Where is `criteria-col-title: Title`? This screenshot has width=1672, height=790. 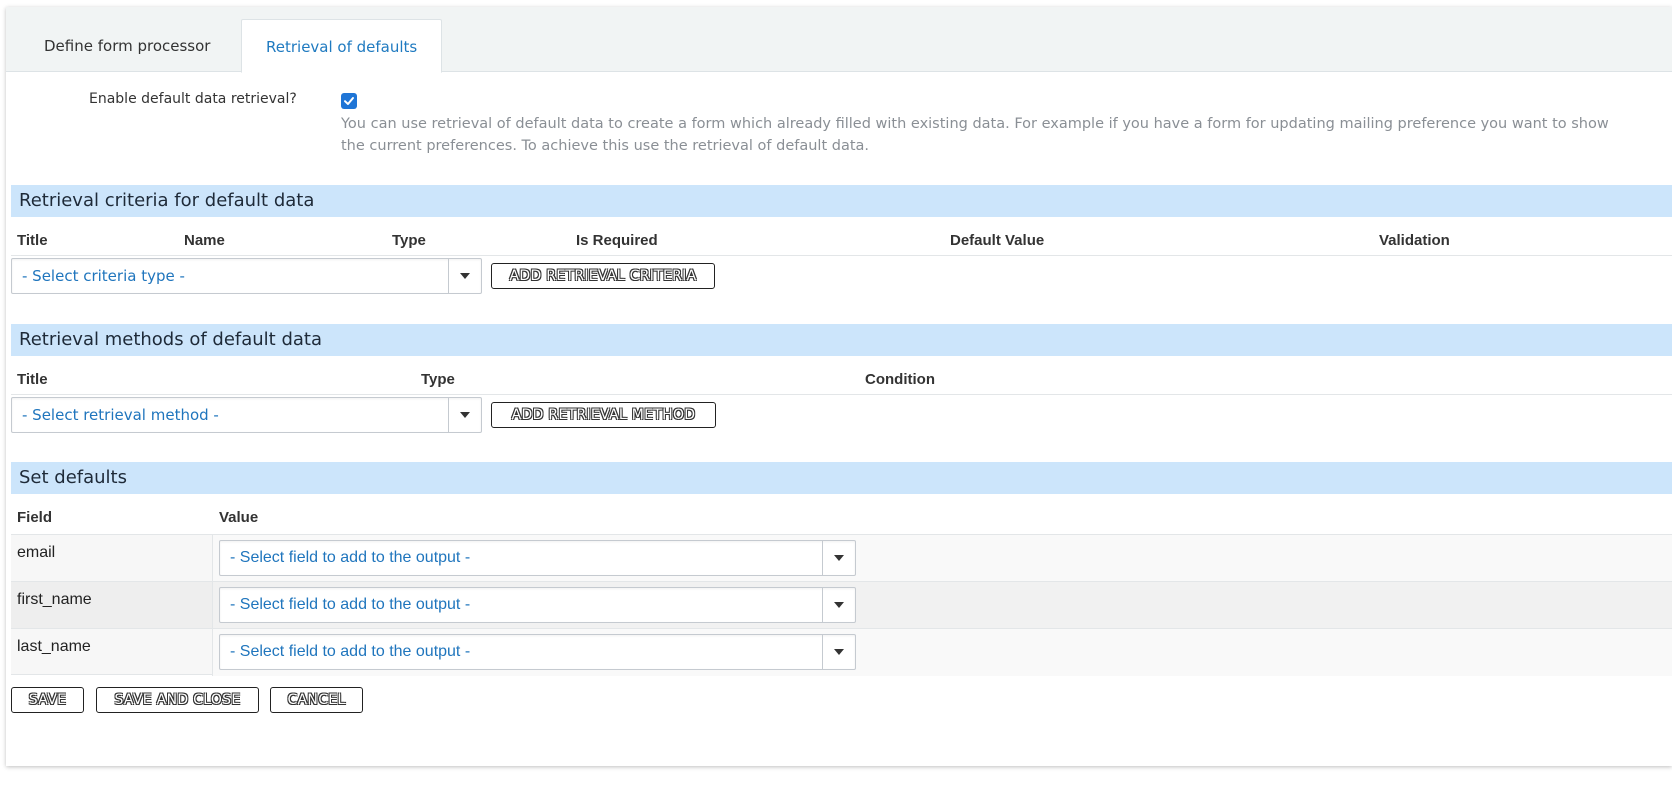 criteria-col-title: Title is located at coordinates (32, 240).